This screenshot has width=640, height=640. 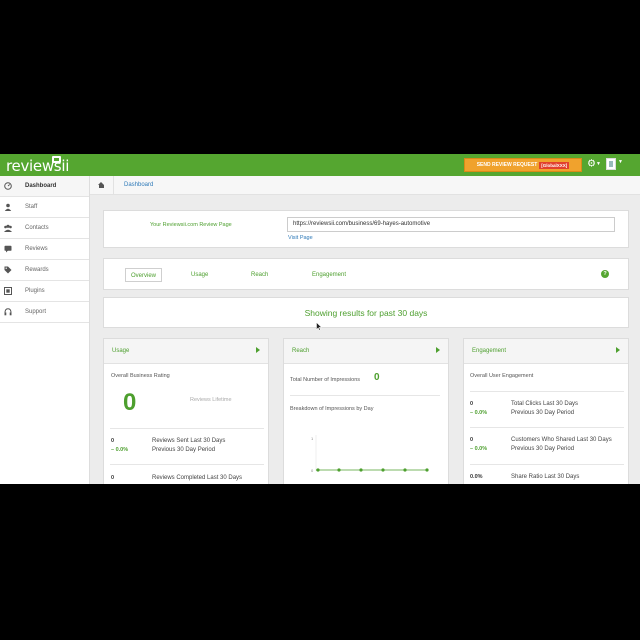 What do you see at coordinates (543, 449) in the screenshot?
I see `customers-shared-line2: Previous 30 Day Period` at bounding box center [543, 449].